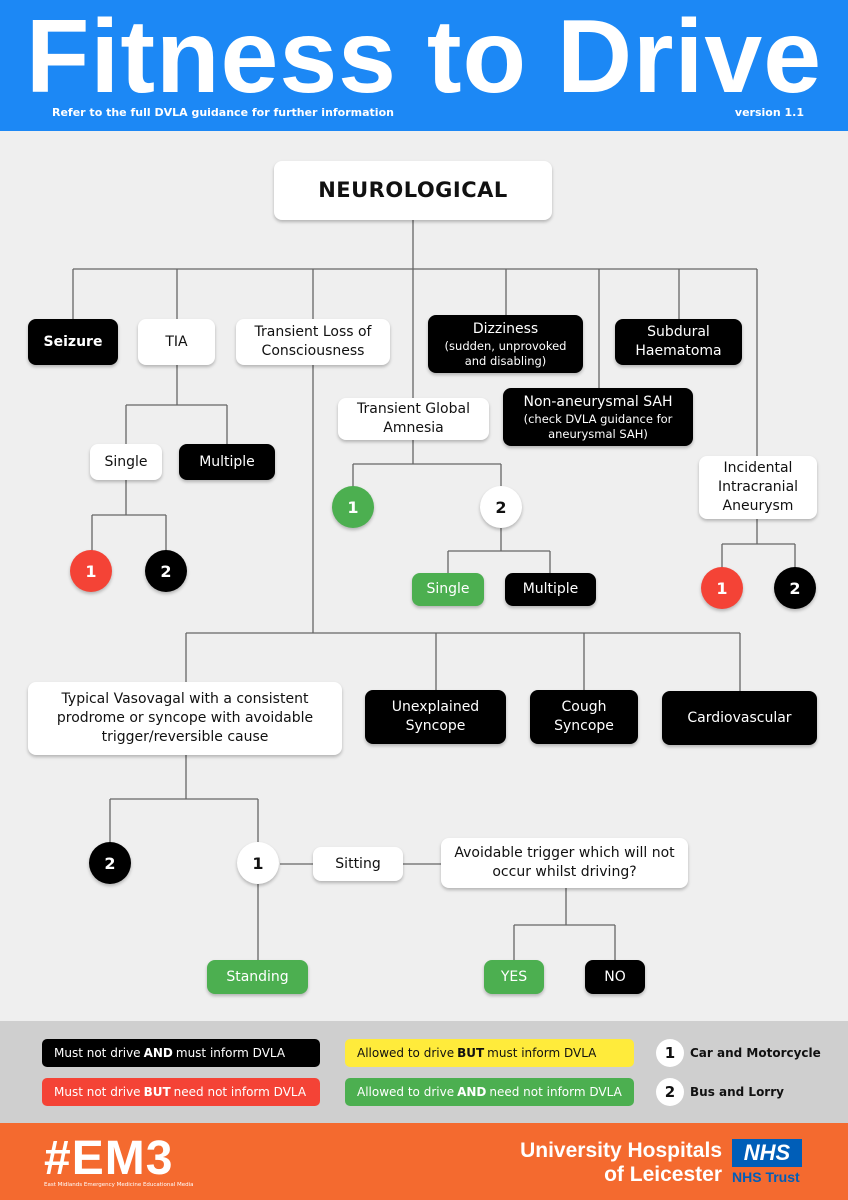 The image size is (848, 1200). I want to click on legend-black-pre: Must not drive, so click(97, 1053).